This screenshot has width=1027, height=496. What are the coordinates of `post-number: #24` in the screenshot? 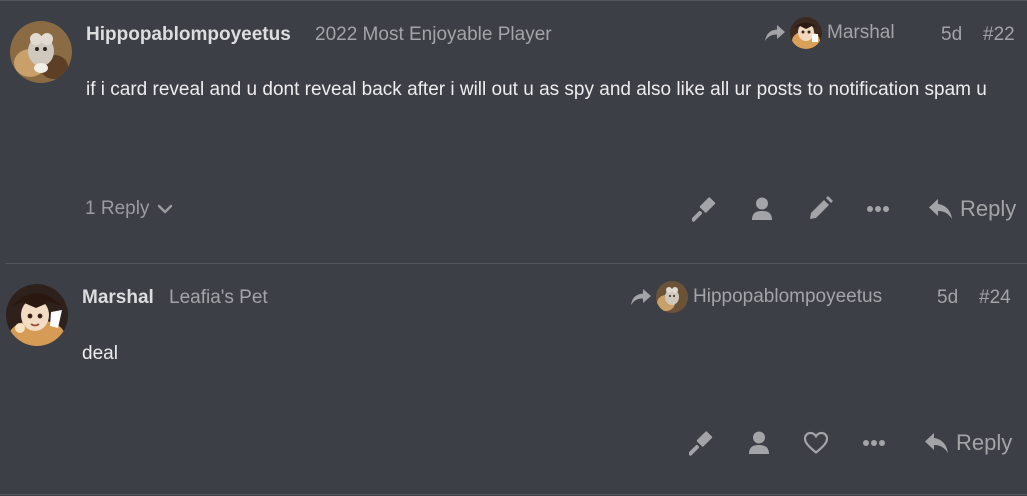 It's located at (995, 298).